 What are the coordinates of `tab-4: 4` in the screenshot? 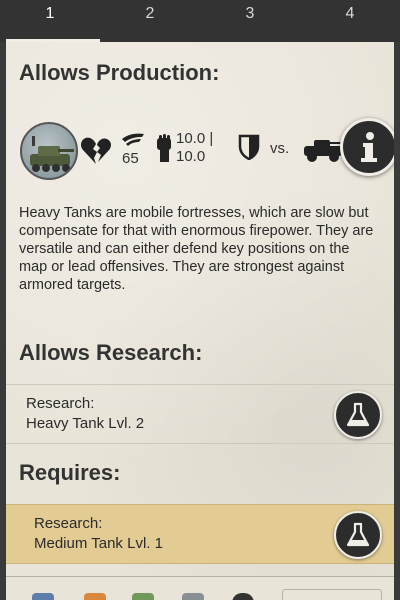 It's located at (350, 21).